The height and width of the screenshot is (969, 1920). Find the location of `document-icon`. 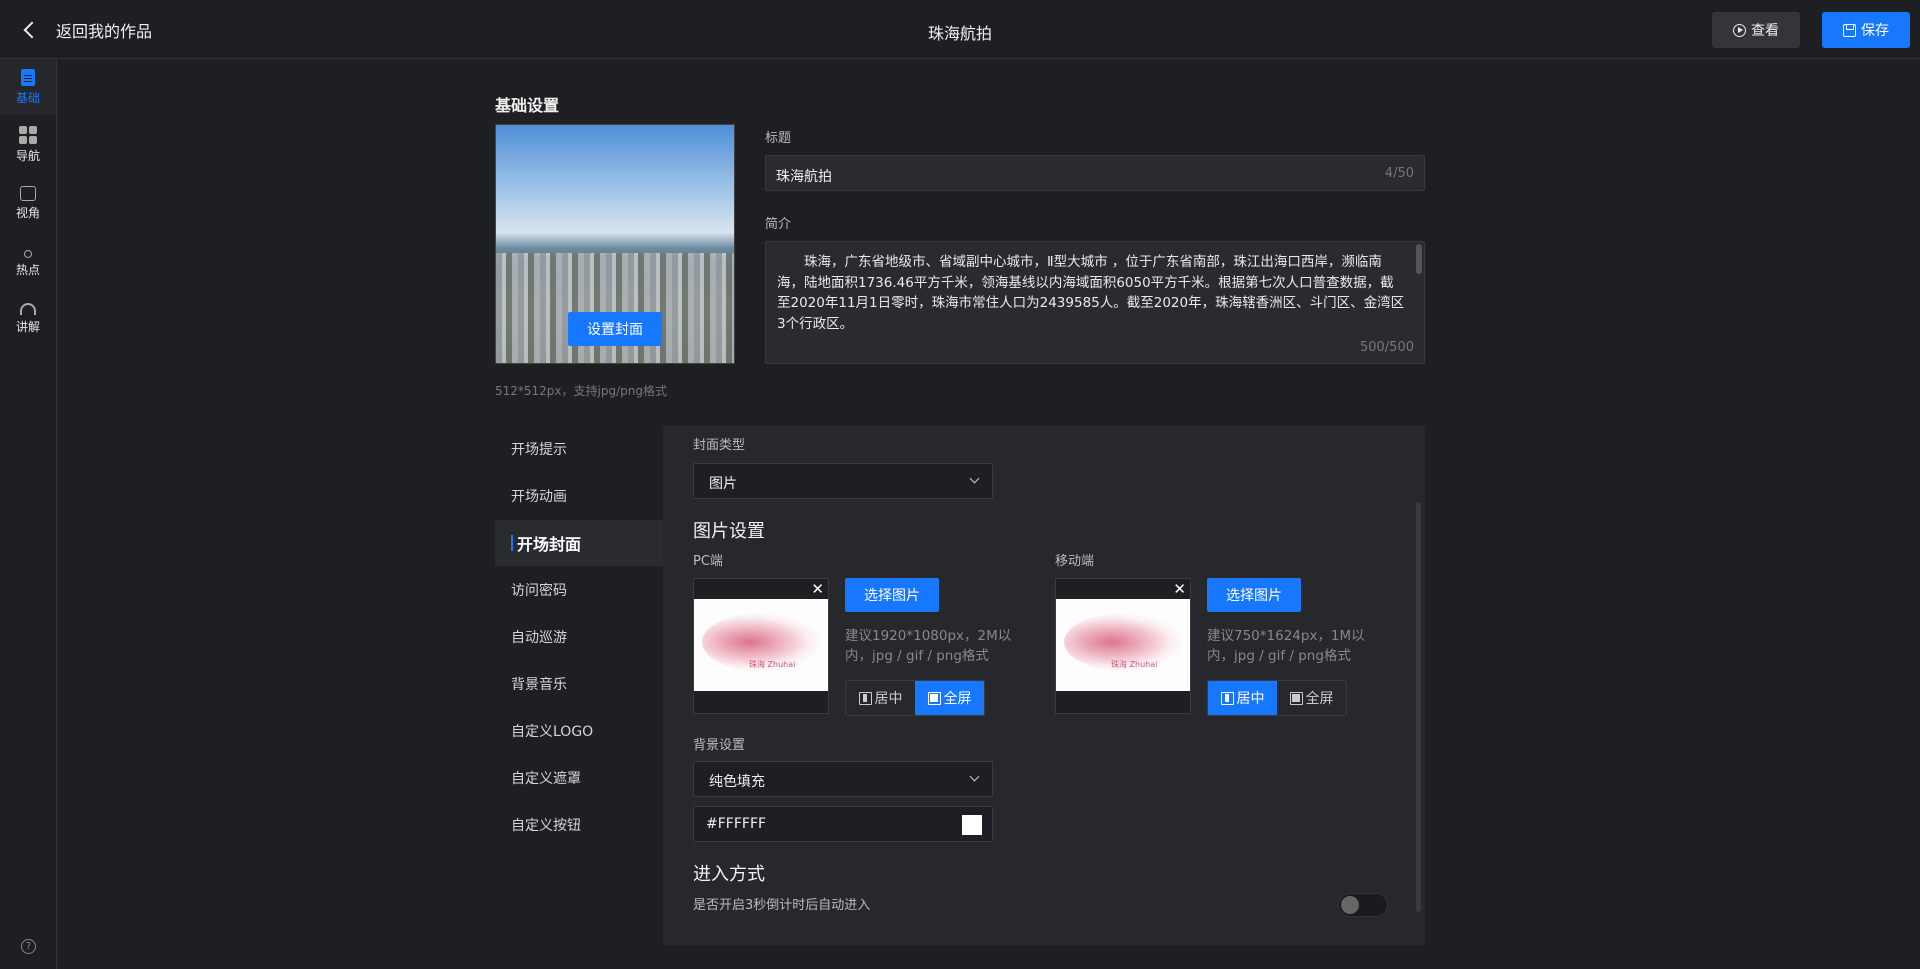

document-icon is located at coordinates (28, 77).